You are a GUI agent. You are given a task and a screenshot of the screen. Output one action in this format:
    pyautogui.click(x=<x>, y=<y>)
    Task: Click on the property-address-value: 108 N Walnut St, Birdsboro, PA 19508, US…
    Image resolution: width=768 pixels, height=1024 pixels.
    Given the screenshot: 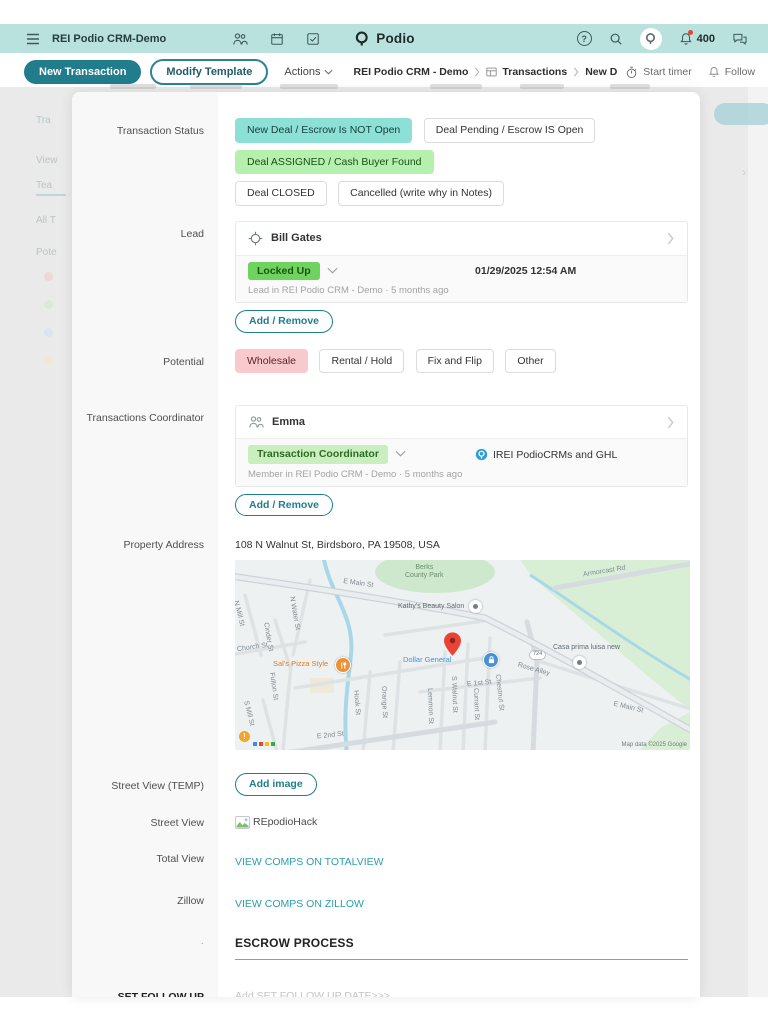 What is the action you would take?
    pyautogui.click(x=337, y=545)
    